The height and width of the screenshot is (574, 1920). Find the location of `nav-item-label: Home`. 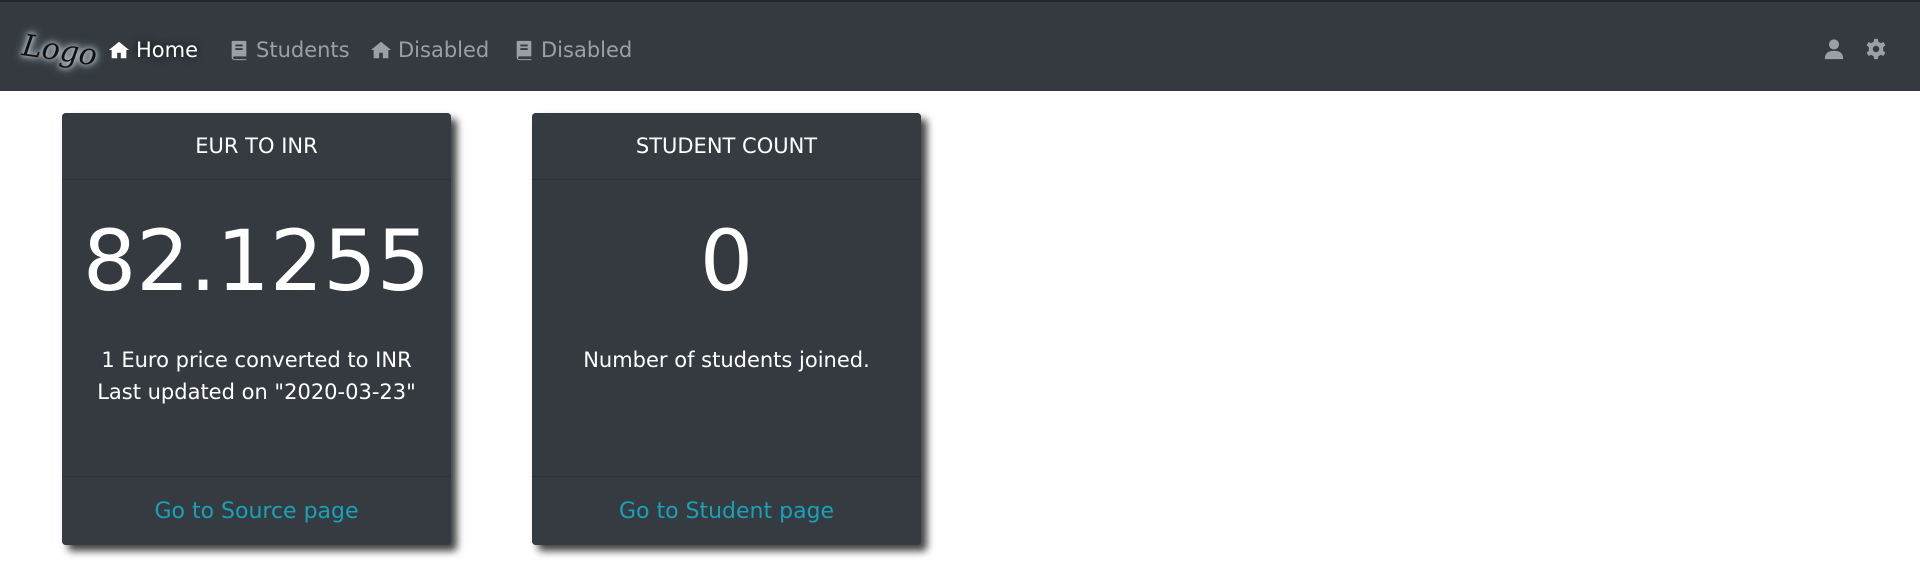

nav-item-label: Home is located at coordinates (167, 50).